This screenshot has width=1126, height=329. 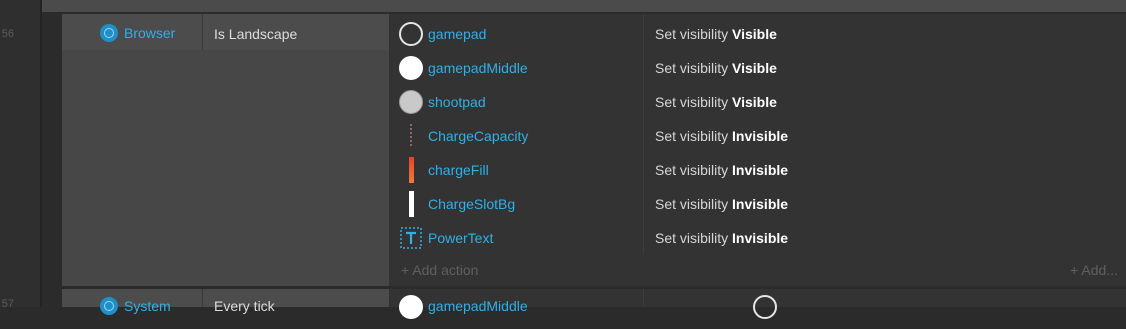 I want to click on gutter-divider, so click(x=41, y=153).